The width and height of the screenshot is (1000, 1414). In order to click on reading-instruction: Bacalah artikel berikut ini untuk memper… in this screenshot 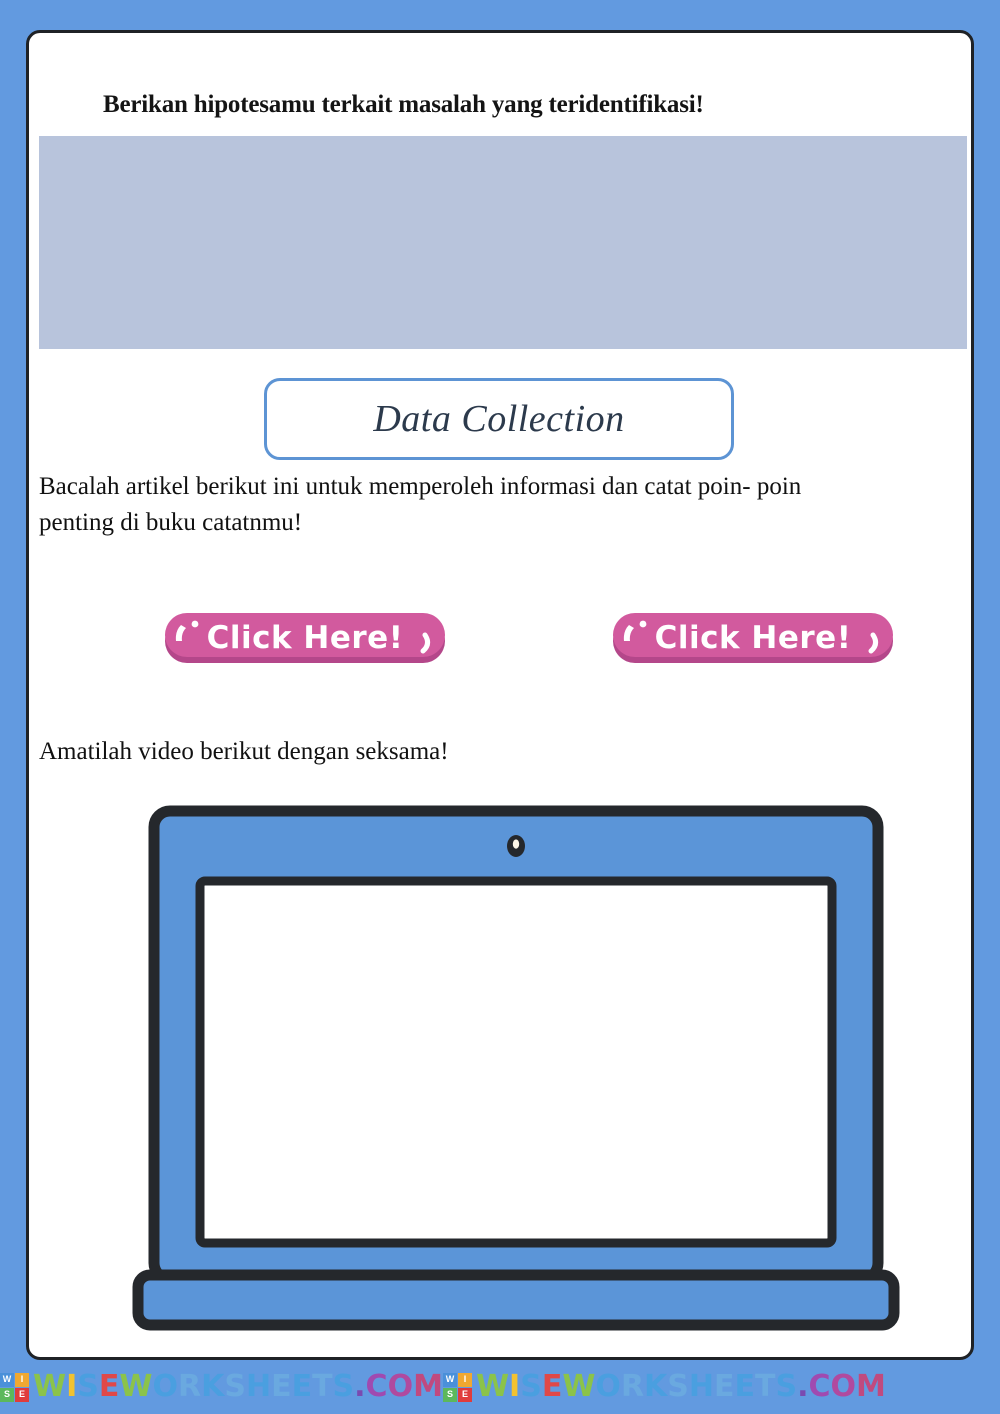, I will do `click(500, 504)`.